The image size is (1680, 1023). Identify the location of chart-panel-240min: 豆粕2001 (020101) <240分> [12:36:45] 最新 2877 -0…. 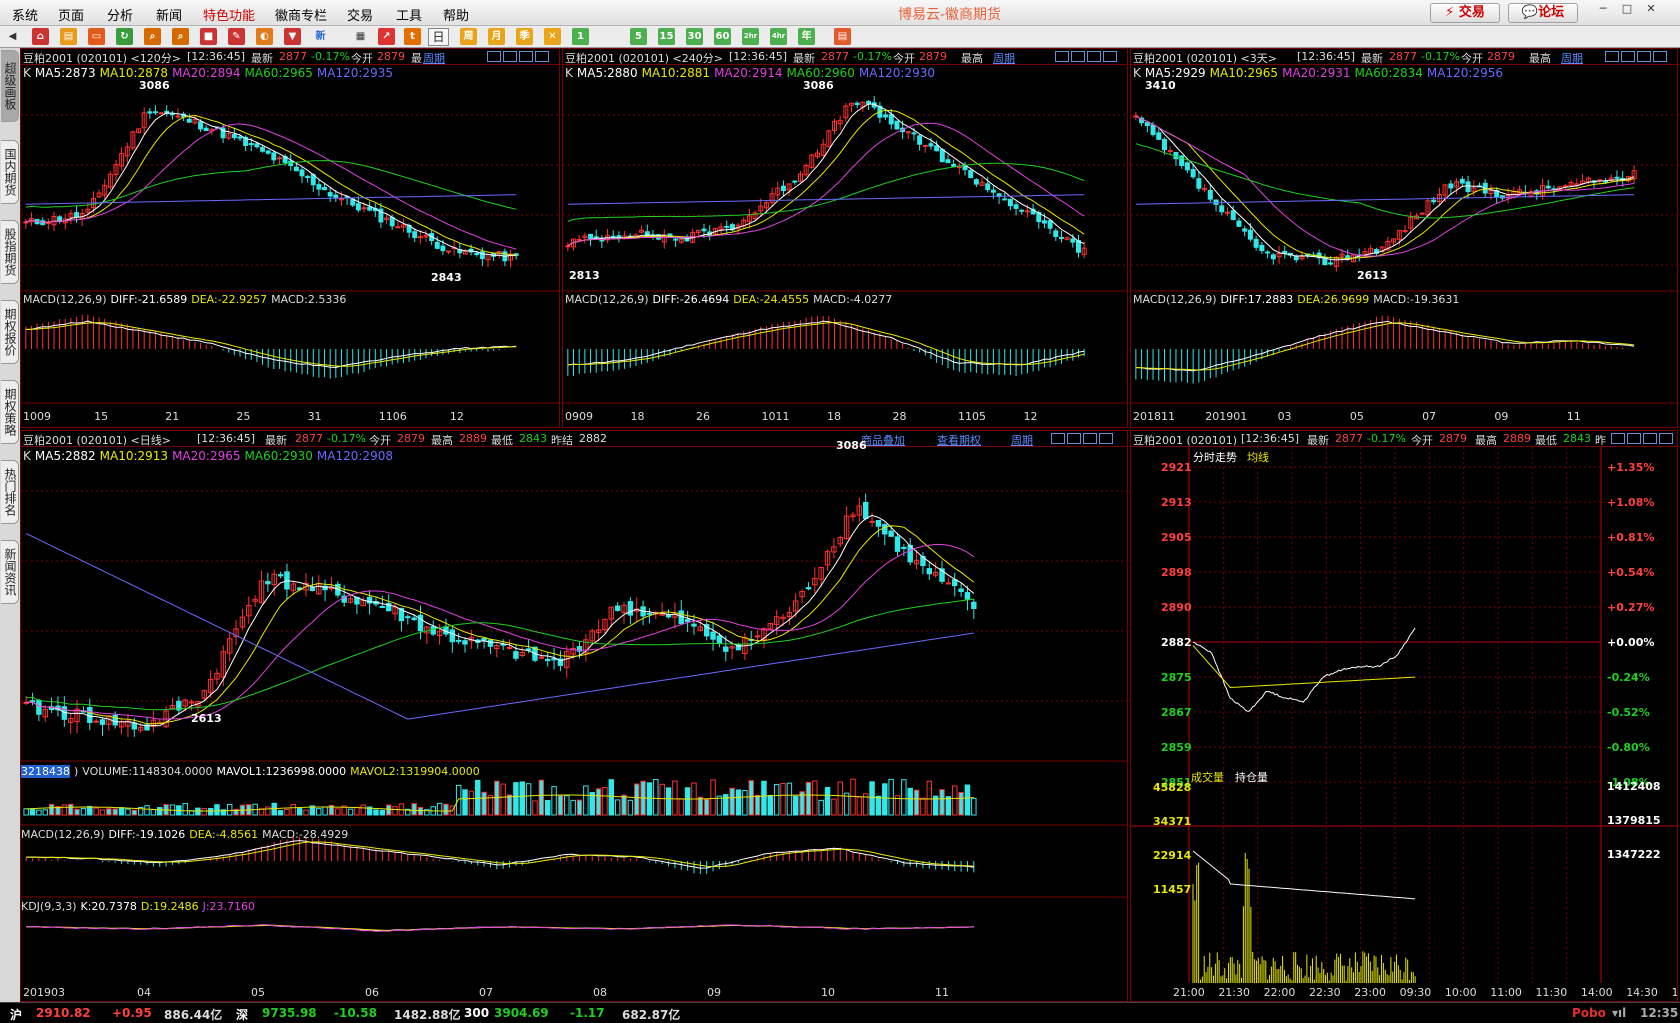
(845, 238).